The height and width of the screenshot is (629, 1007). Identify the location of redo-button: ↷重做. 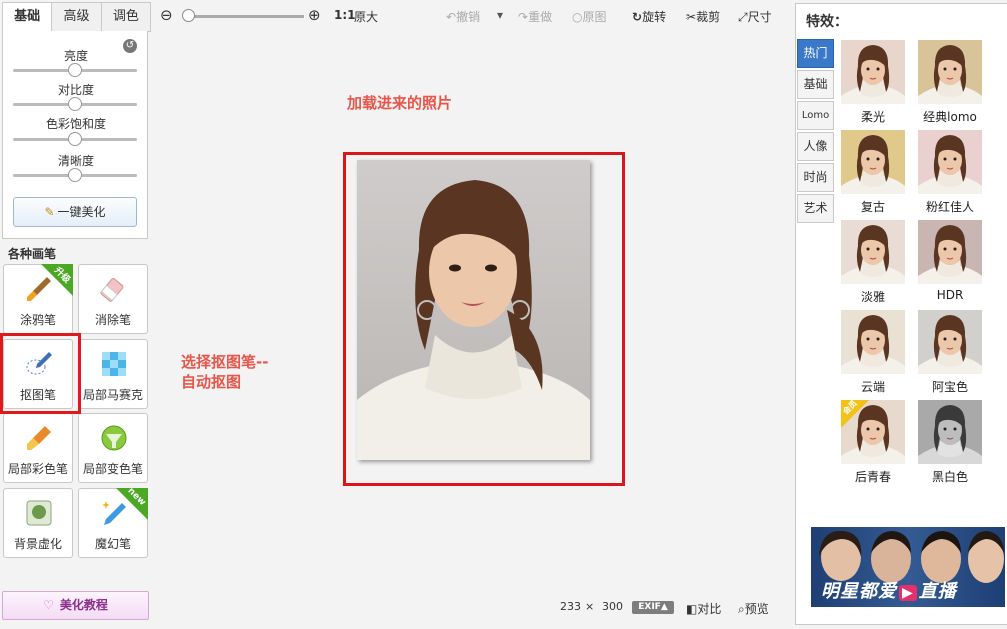
(535, 16).